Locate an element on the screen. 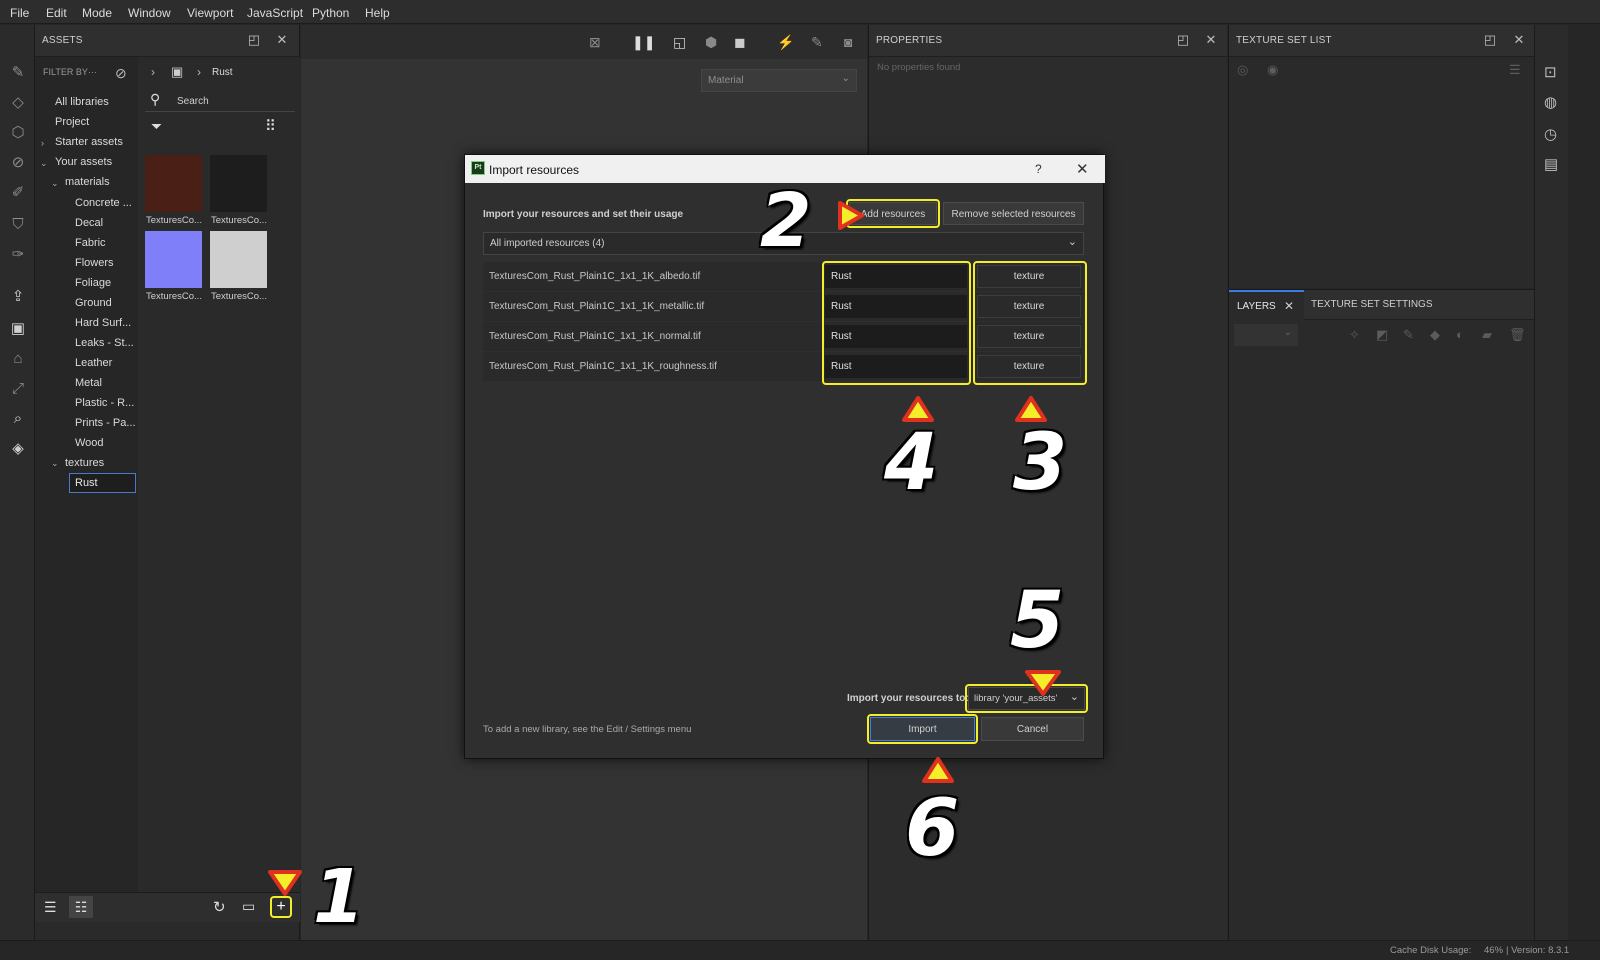  menu-viewport: Viewport is located at coordinates (210, 13).